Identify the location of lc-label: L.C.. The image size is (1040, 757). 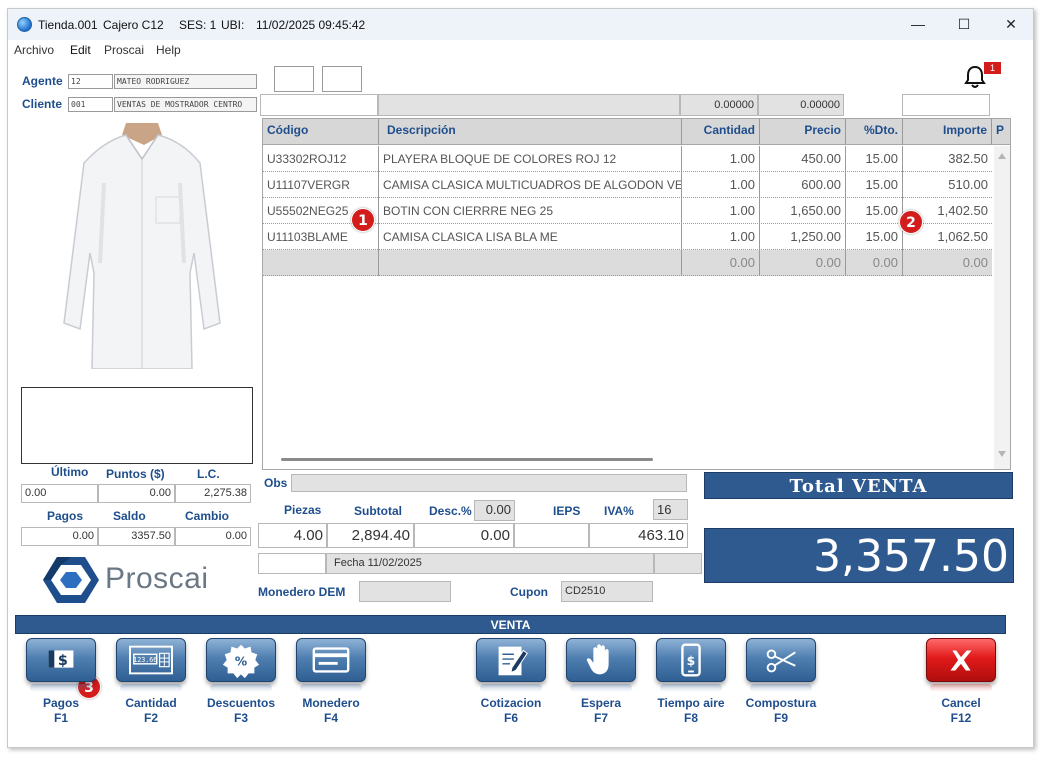
(208, 474).